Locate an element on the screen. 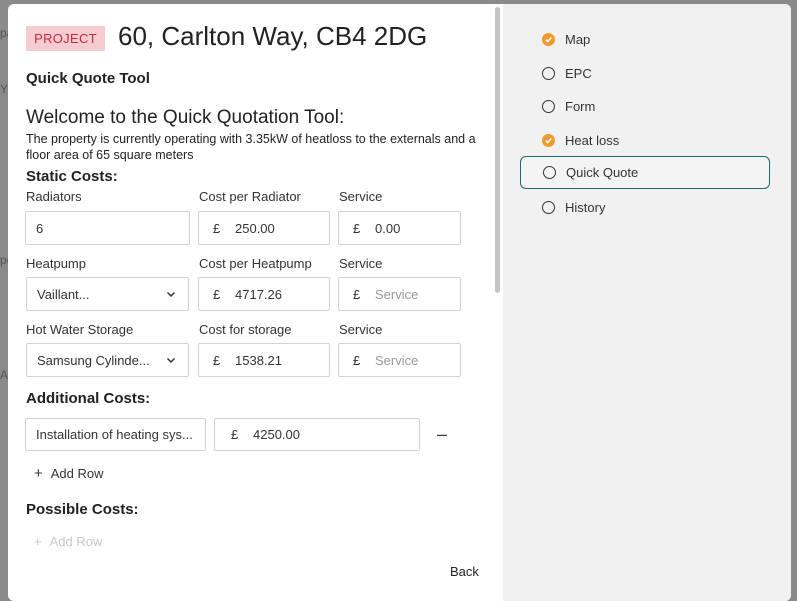 The width and height of the screenshot is (797, 601). step-label: Map is located at coordinates (578, 39).